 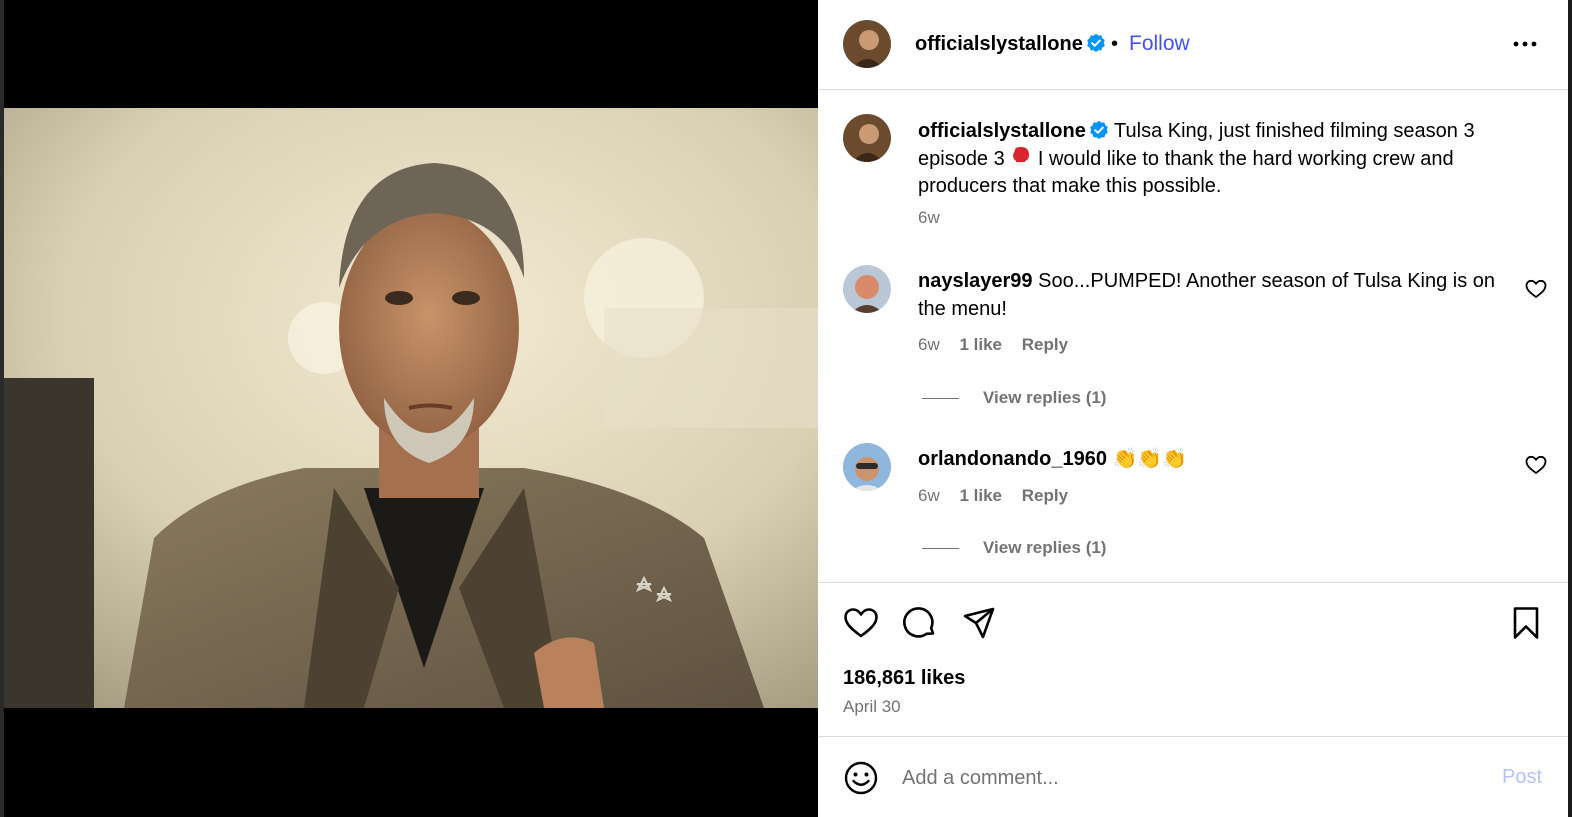 What do you see at coordinates (1150, 459) in the screenshot?
I see `comment-body: 👏👏👏` at bounding box center [1150, 459].